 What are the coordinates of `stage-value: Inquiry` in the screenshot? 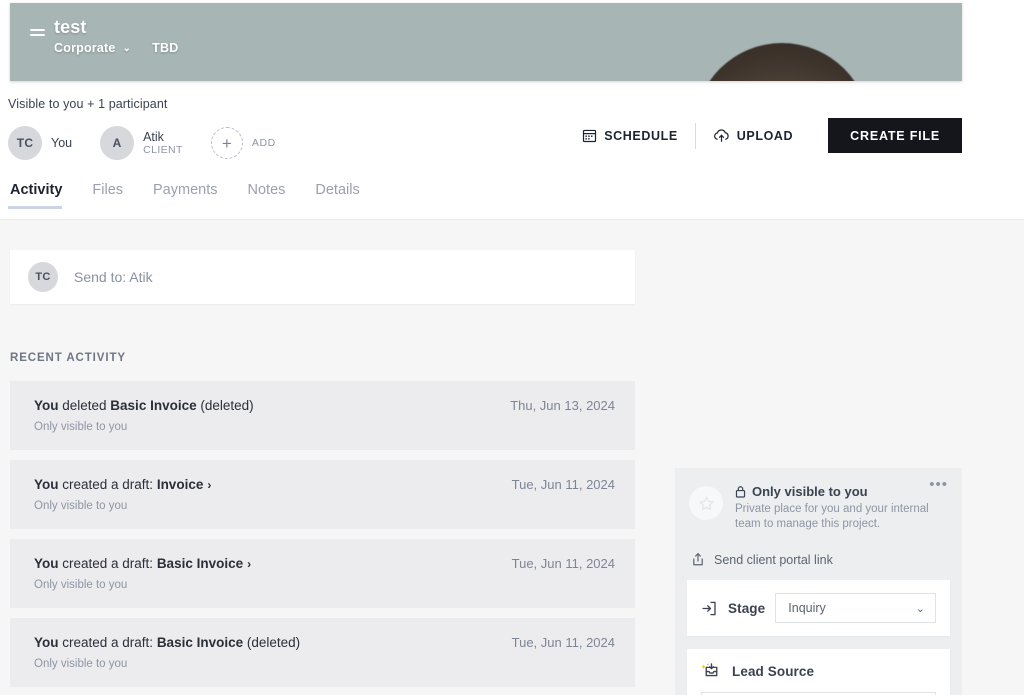 It's located at (807, 608).